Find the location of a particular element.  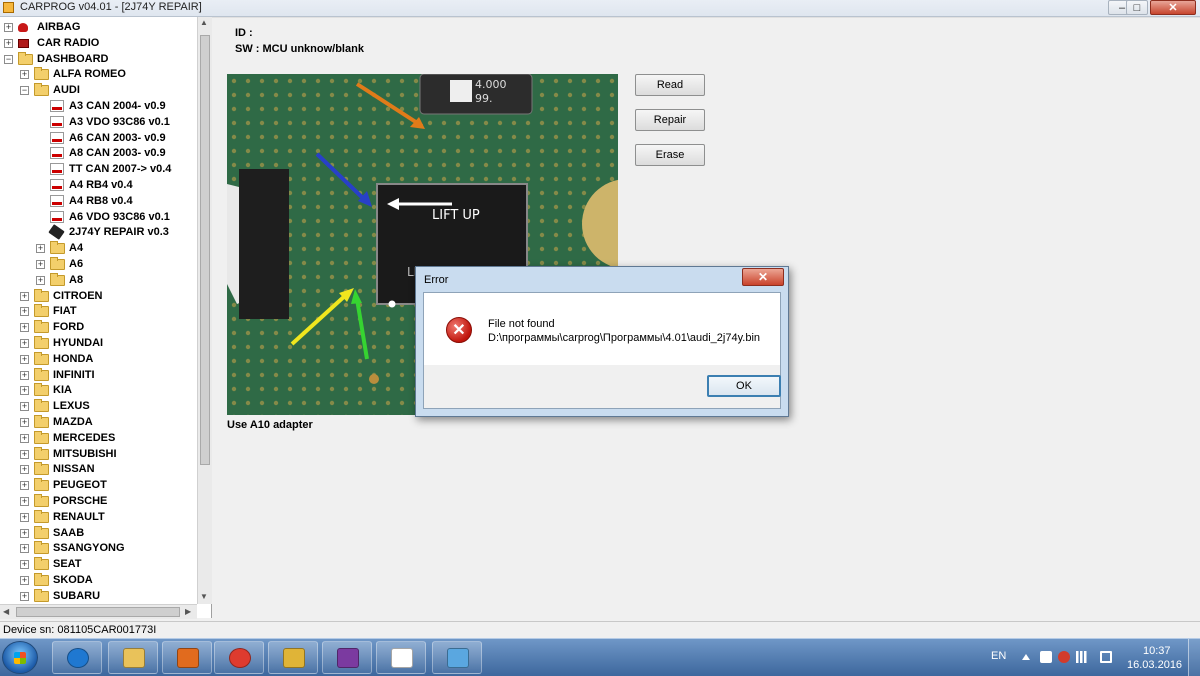

window-title-bar: CARPROG v04.01 - [2J74Y REPAIR] – □ ✕ is located at coordinates (600, 8).